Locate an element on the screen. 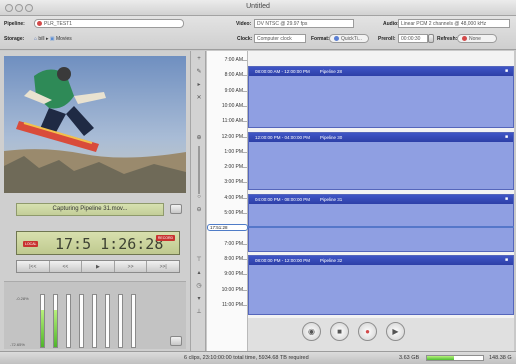 The image size is (516, 364). schedule-tools: + ✎ ▸ ✕ ⊕ ○ ⊖ ⊤ ▴ ◷ ▾ ⊥ is located at coordinates (198, 201).